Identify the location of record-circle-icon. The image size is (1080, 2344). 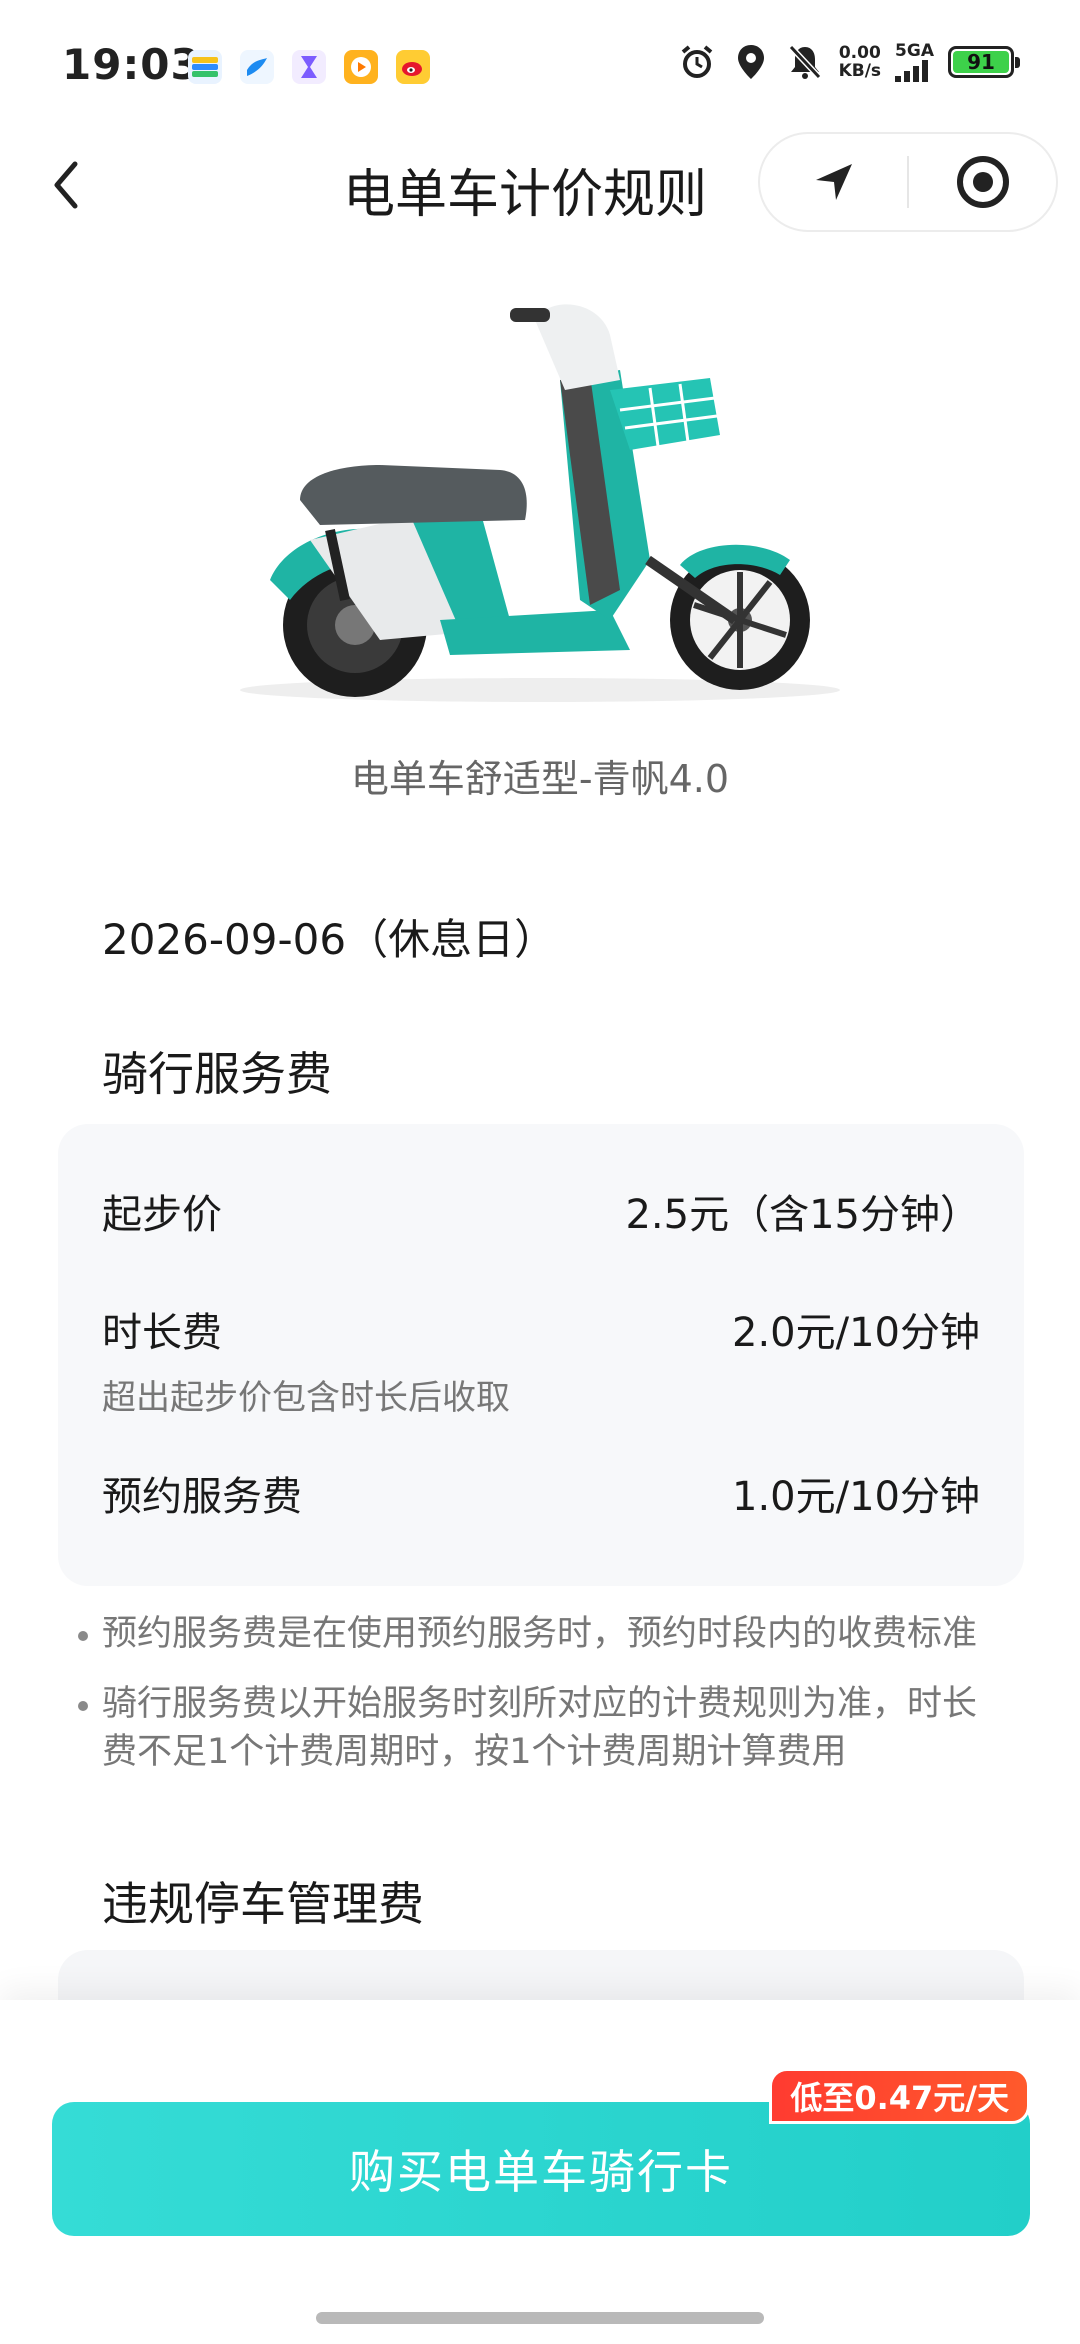
(982, 182).